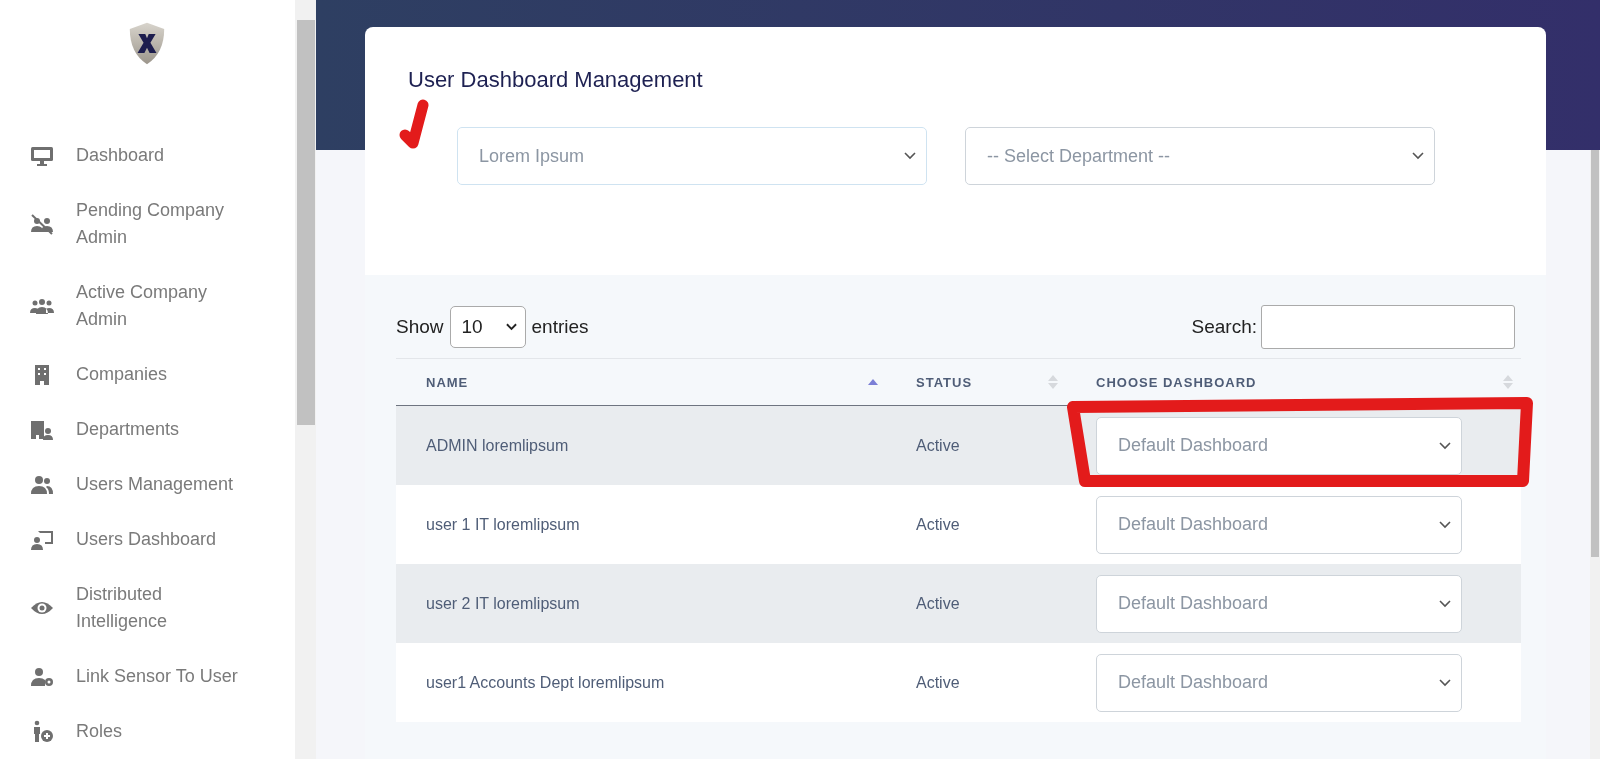 This screenshot has width=1600, height=759. I want to click on sidebar-scrollbar, so click(305, 379).